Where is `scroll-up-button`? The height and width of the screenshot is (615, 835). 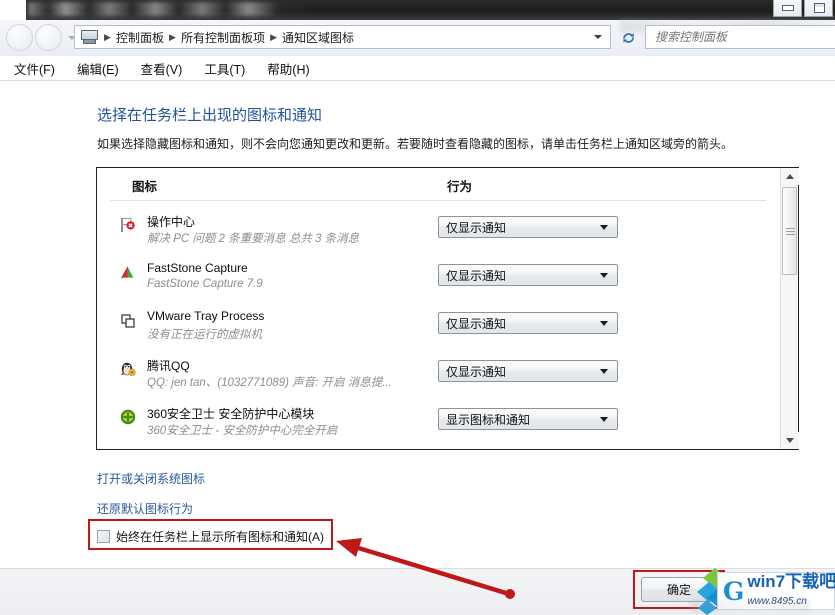
scroll-up-button is located at coordinates (790, 176).